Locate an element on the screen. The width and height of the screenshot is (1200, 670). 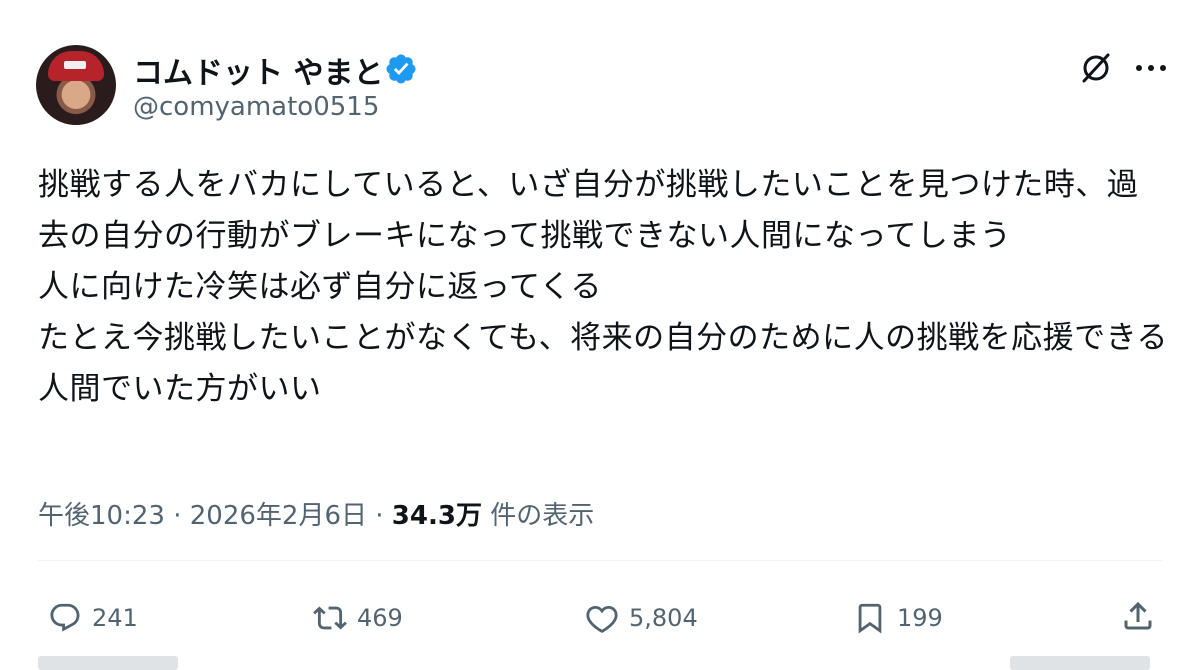
reply-bubble-icon is located at coordinates (65, 617).